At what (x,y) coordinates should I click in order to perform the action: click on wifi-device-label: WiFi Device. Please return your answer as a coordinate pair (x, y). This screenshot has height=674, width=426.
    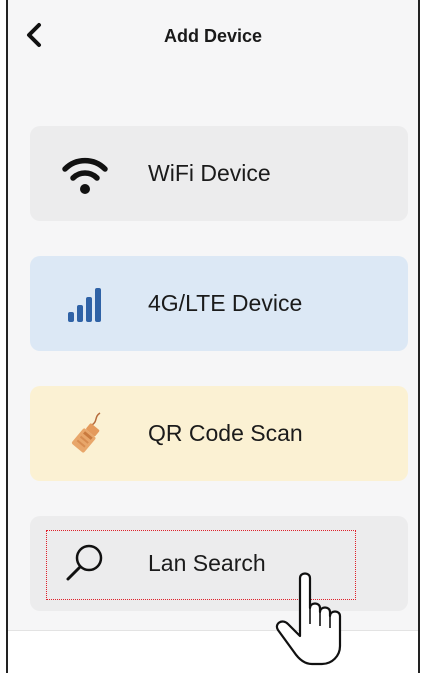
    Looking at the image, I should click on (209, 173).